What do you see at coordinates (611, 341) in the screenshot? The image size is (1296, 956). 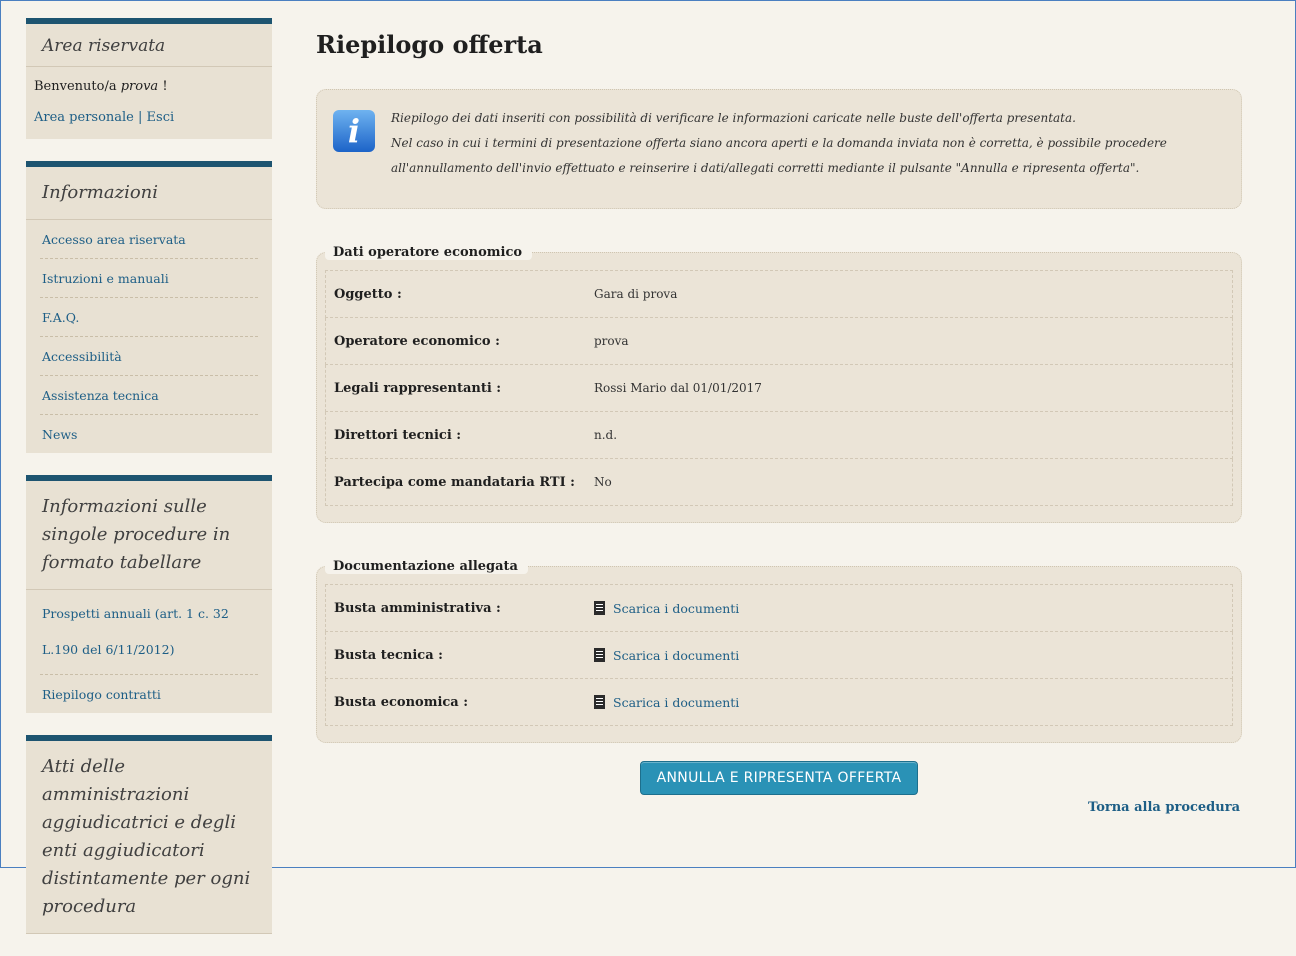 I see `row-value: prova` at bounding box center [611, 341].